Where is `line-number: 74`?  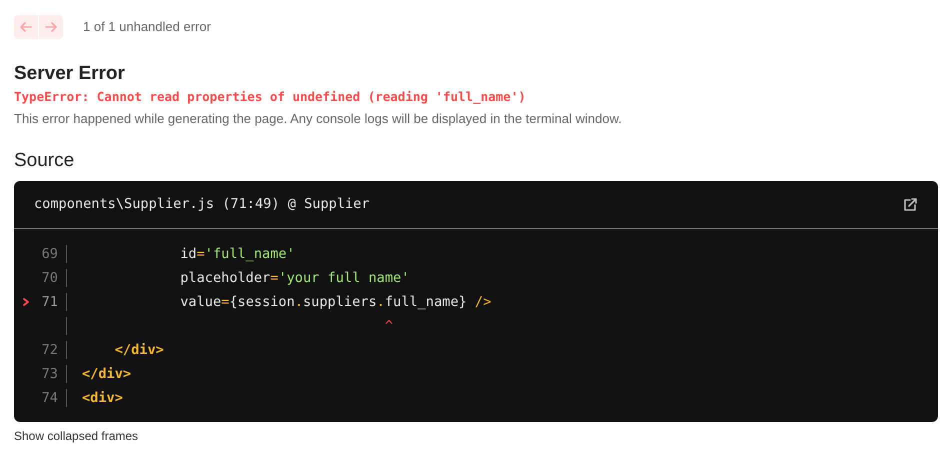 line-number: 74 is located at coordinates (49, 398).